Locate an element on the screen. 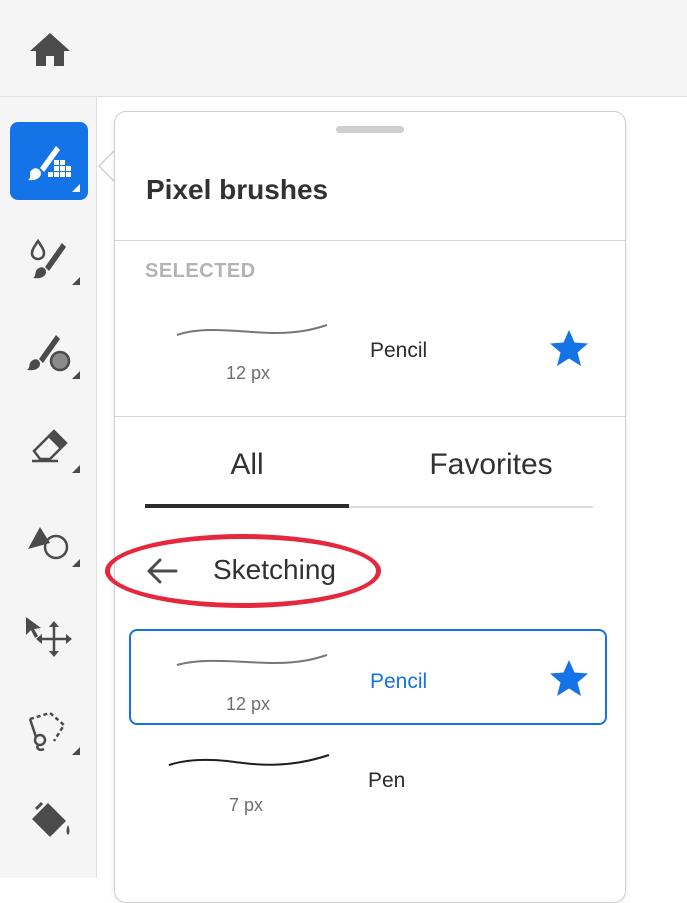  lasso-icon is located at coordinates (54, 733).